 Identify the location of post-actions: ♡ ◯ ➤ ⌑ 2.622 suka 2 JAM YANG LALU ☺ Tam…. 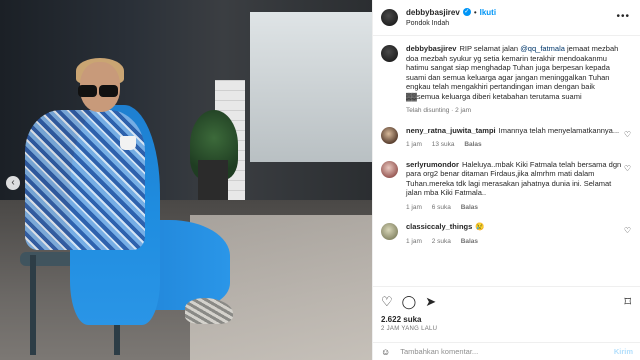
(506, 323).